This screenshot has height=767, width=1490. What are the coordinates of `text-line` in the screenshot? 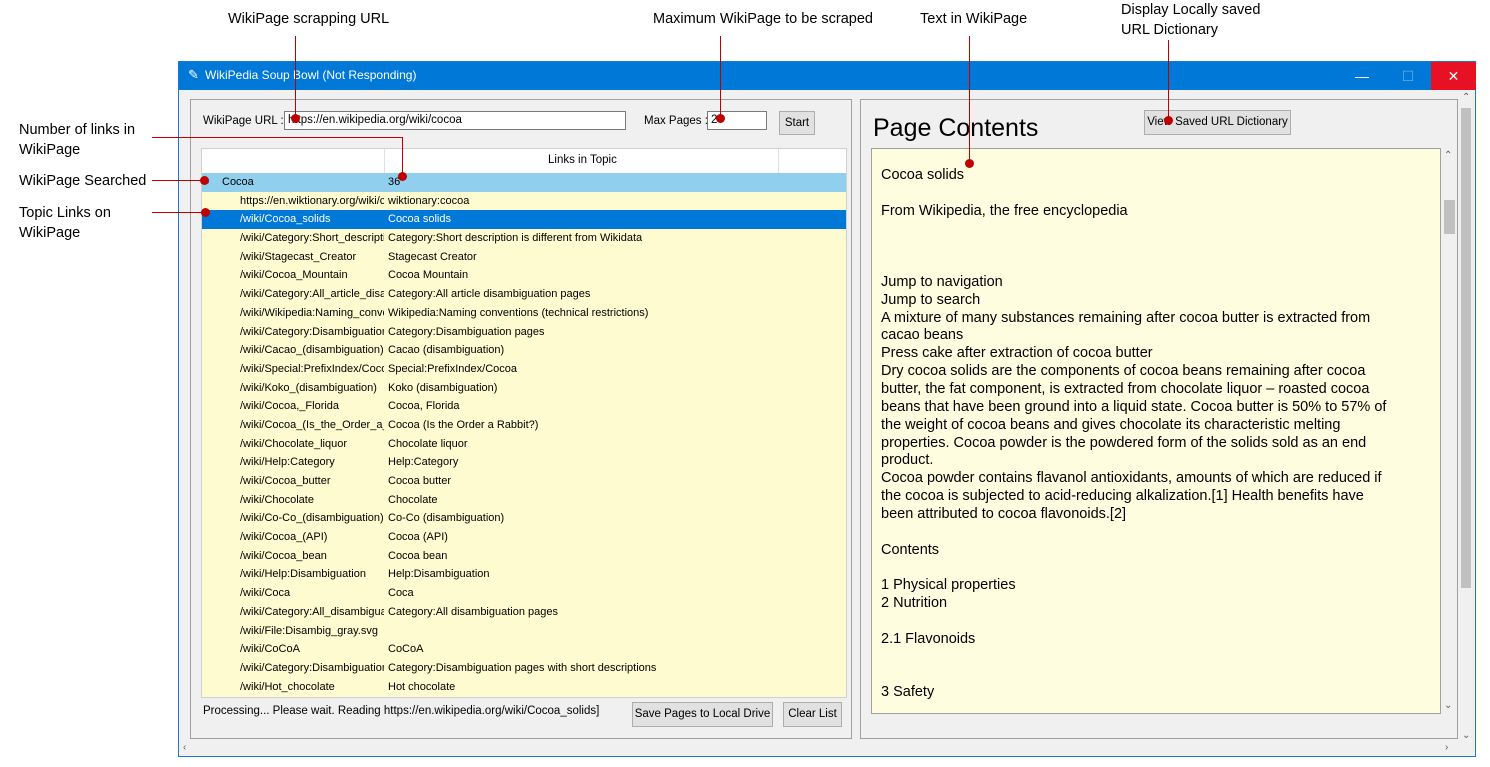 It's located at (1156, 568).